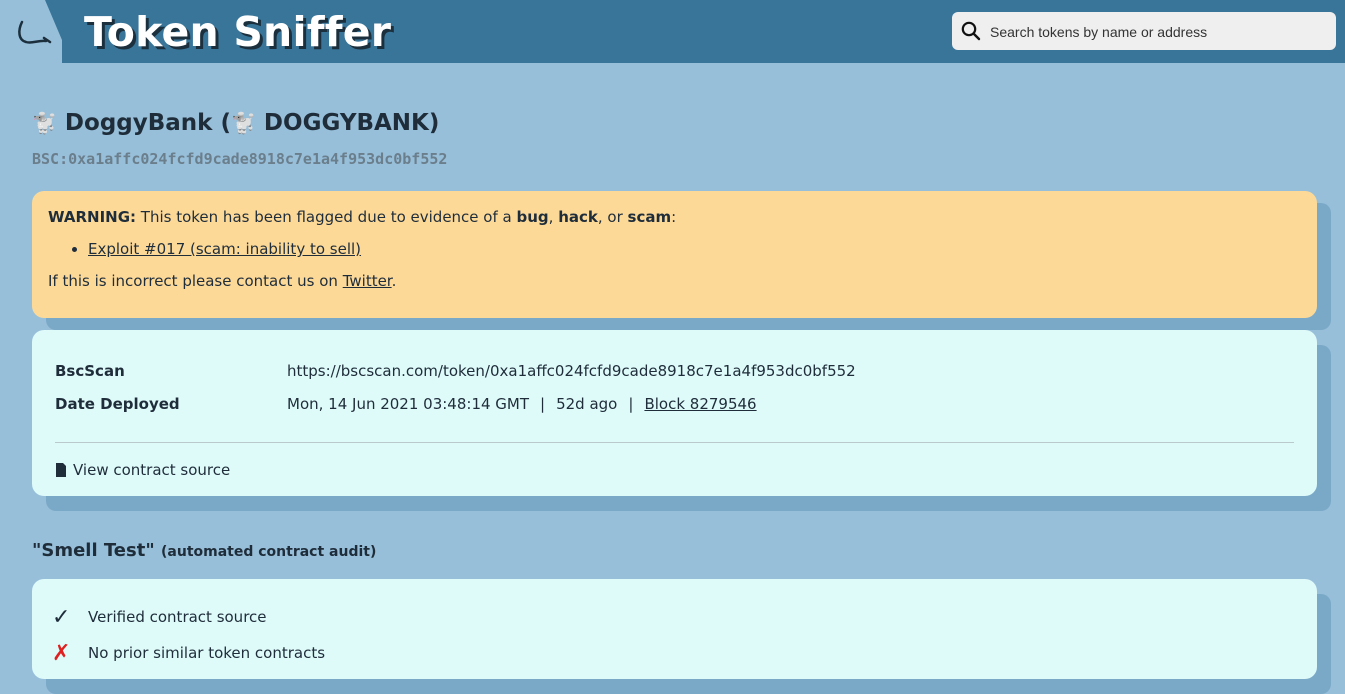 This screenshot has width=1345, height=694. I want to click on search-box, so click(1144, 32).